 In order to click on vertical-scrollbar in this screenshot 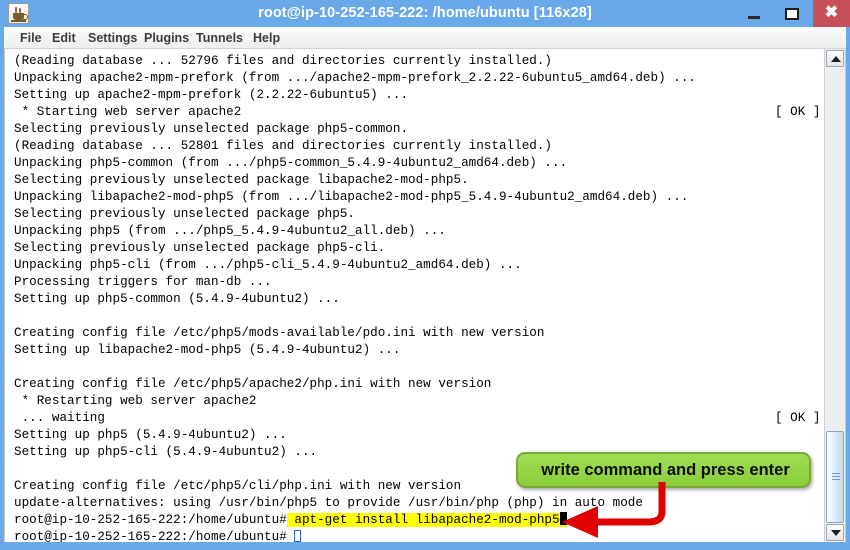, I will do `click(834, 295)`.